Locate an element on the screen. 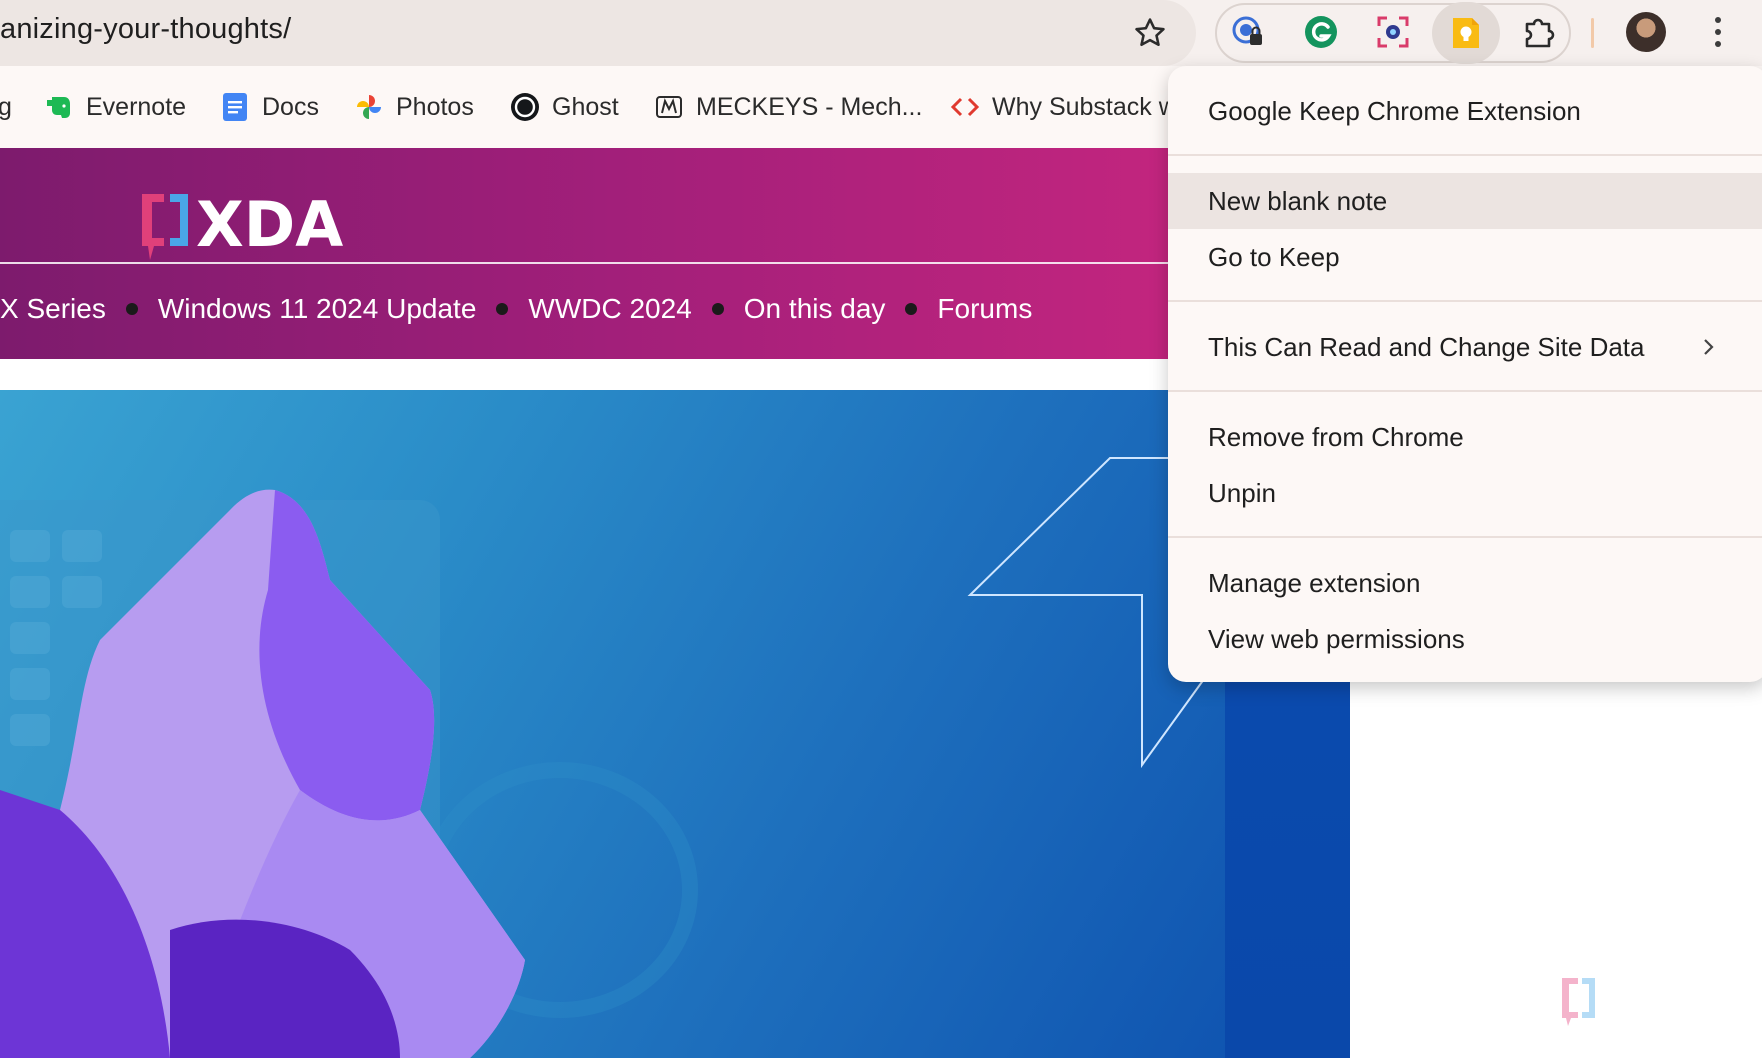 This screenshot has height=1058, width=1762. menu-item-site-data: This Can Read and Change Site Data is located at coordinates (1465, 347).